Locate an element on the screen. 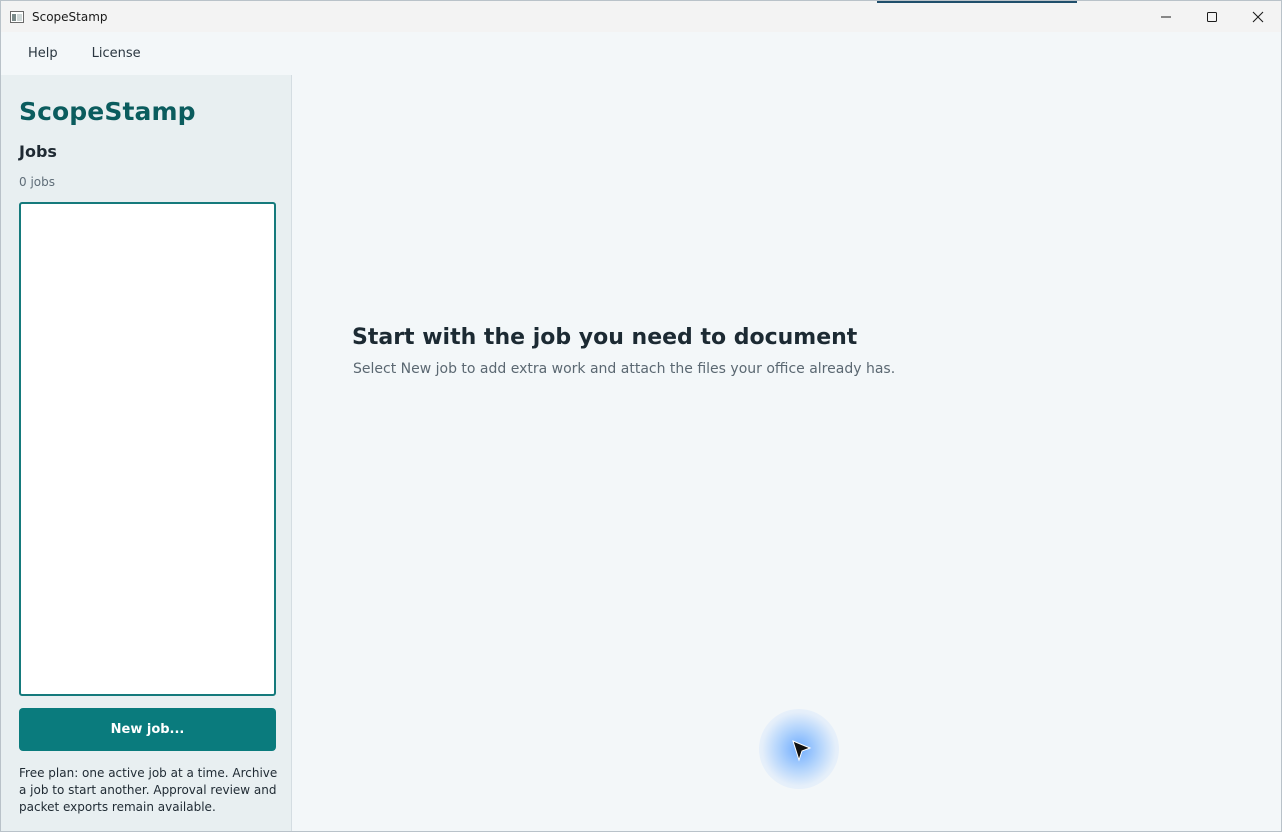  mouse-pointer-icon is located at coordinates (802, 751).